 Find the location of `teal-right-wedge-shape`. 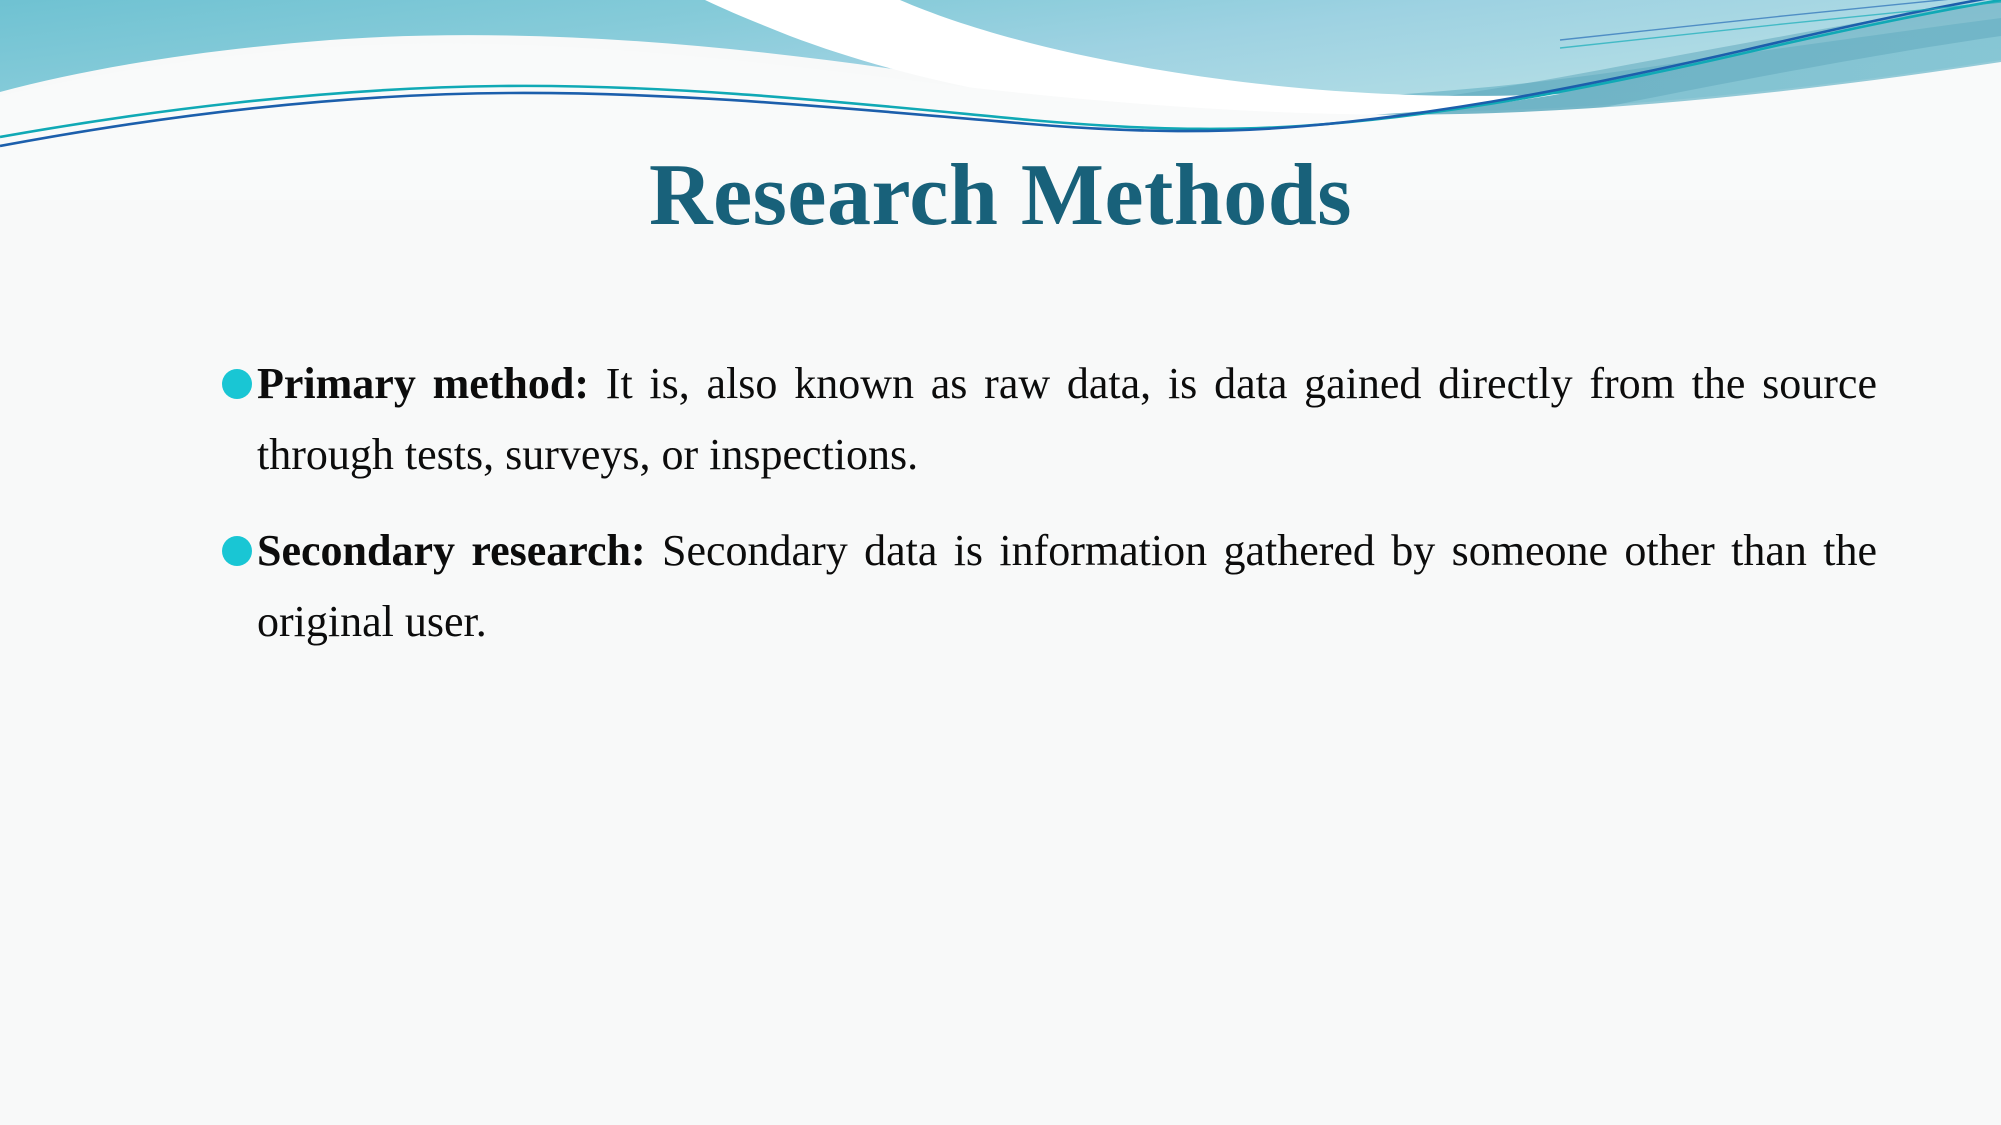

teal-right-wedge-shape is located at coordinates (1608, 87).